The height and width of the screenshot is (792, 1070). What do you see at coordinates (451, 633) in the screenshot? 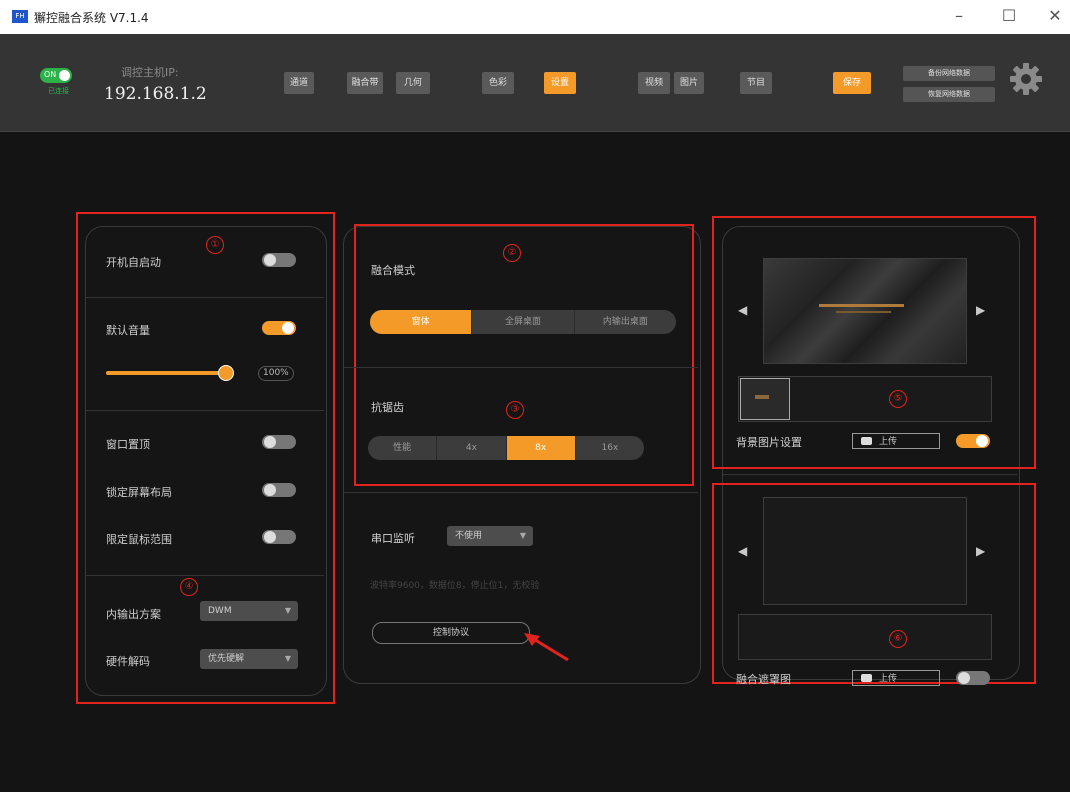
I see `control-protocol-button: 控制协议` at bounding box center [451, 633].